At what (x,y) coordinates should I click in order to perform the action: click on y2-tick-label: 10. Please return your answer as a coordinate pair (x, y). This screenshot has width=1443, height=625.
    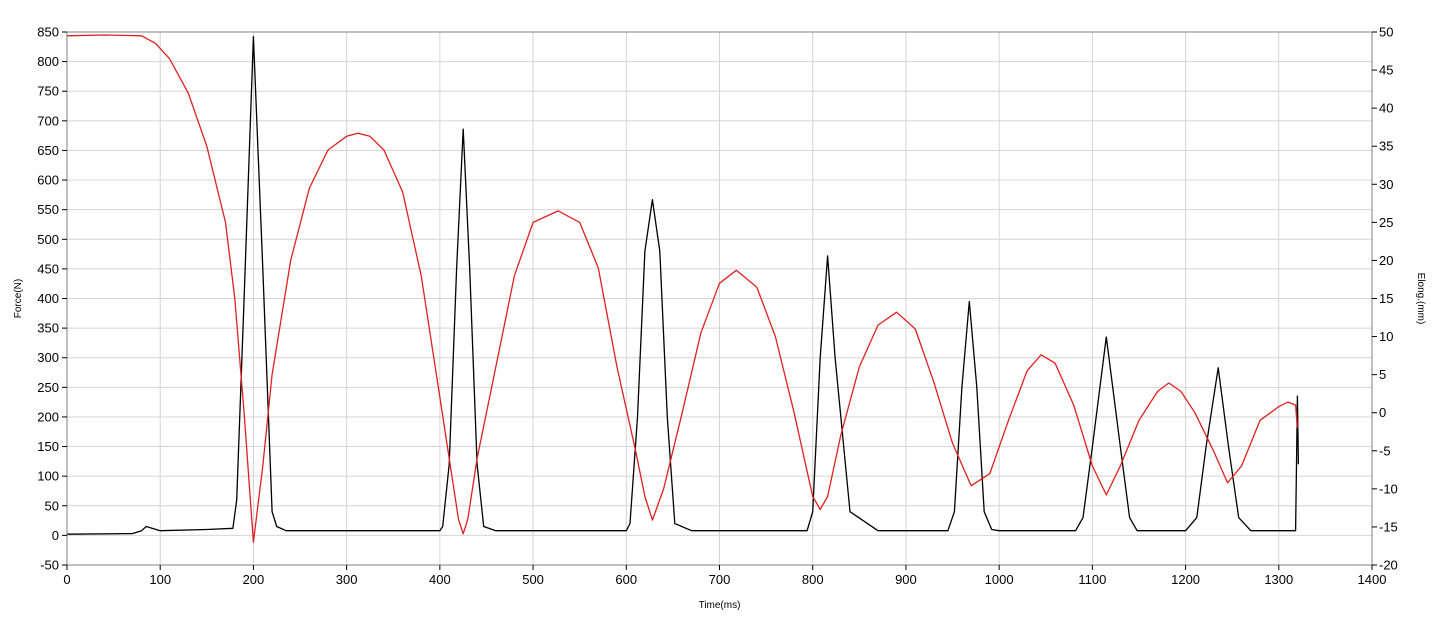
    Looking at the image, I should click on (1386, 336).